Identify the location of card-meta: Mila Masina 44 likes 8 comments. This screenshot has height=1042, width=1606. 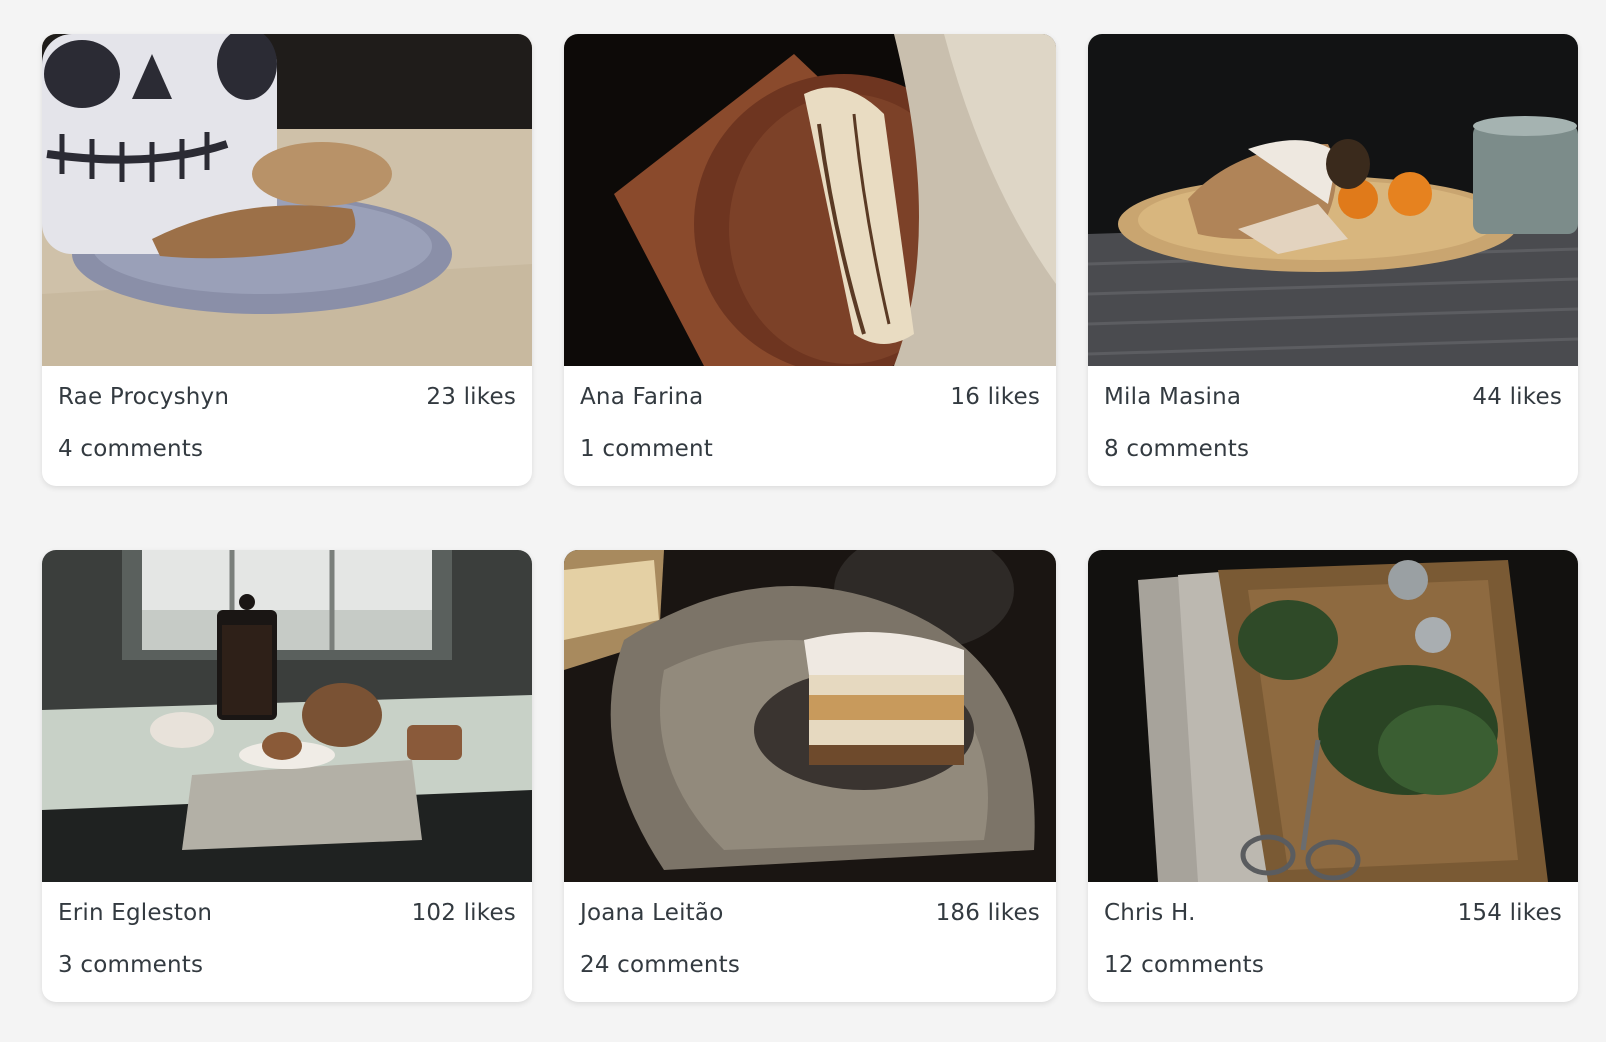
(1333, 426).